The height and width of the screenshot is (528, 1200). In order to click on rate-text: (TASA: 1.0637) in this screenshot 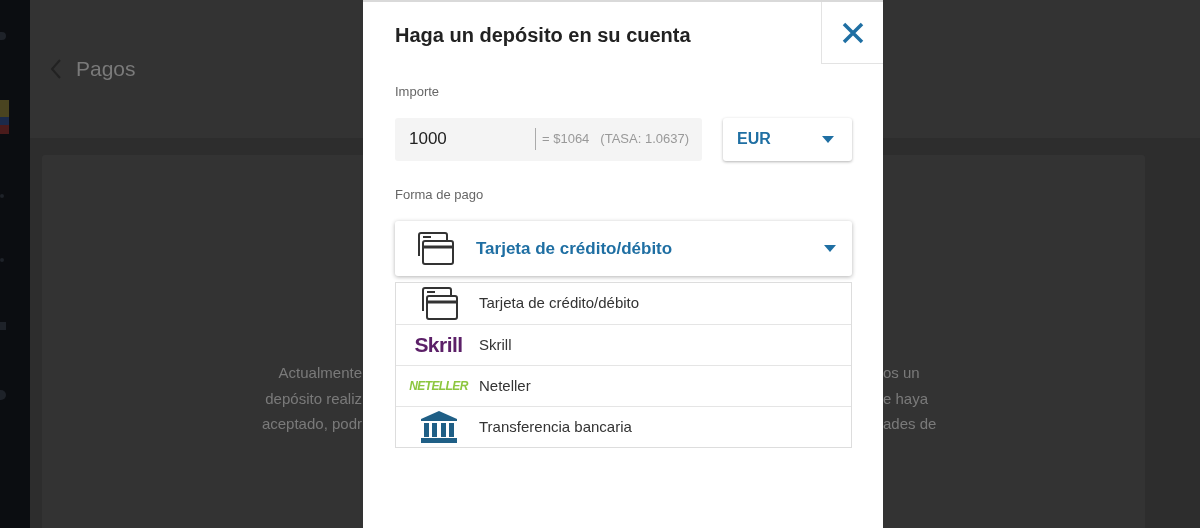, I will do `click(644, 139)`.